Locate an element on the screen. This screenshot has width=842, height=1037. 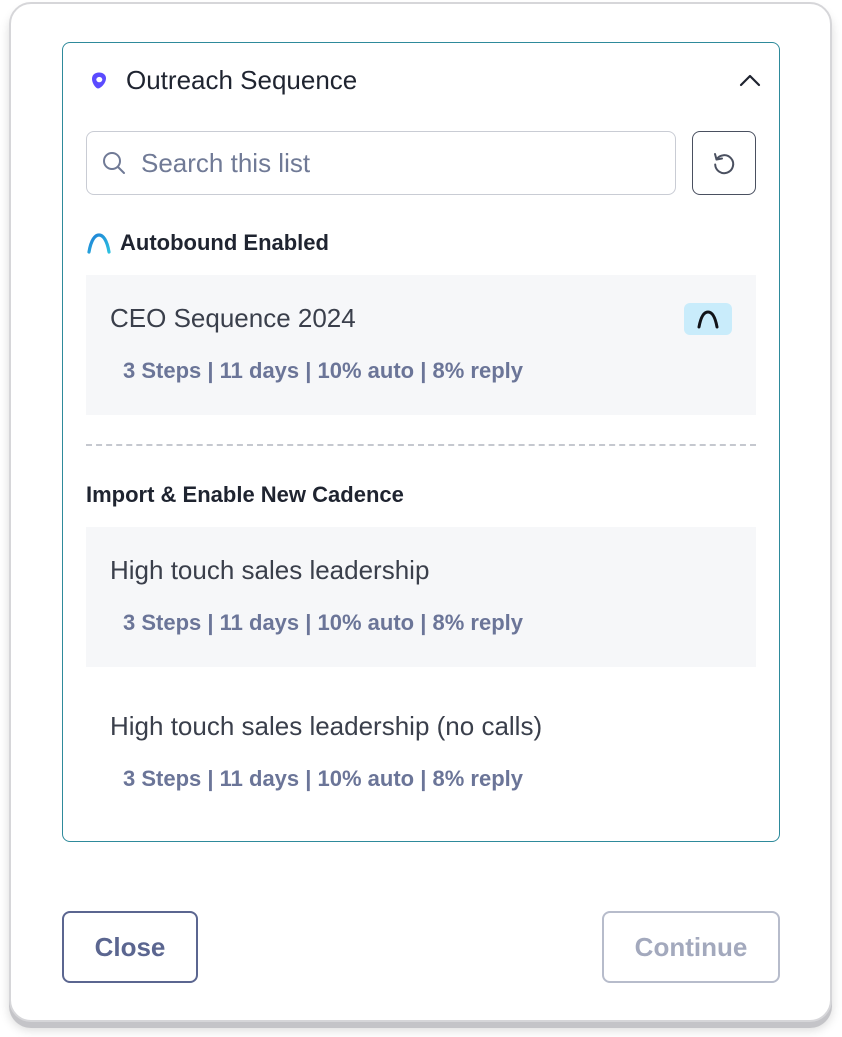
autobound-logo-icon is located at coordinates (99, 243).